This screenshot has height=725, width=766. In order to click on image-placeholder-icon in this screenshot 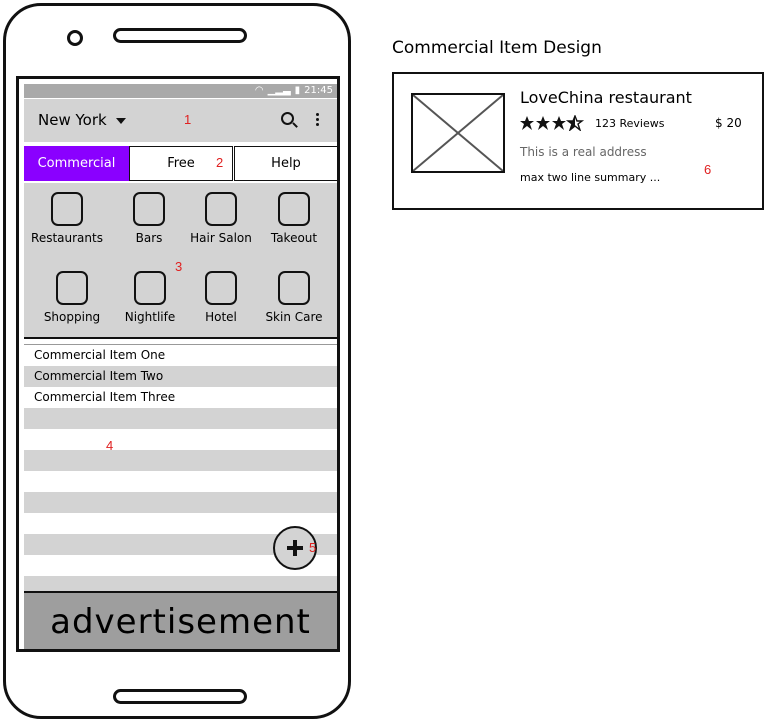, I will do `click(458, 133)`.